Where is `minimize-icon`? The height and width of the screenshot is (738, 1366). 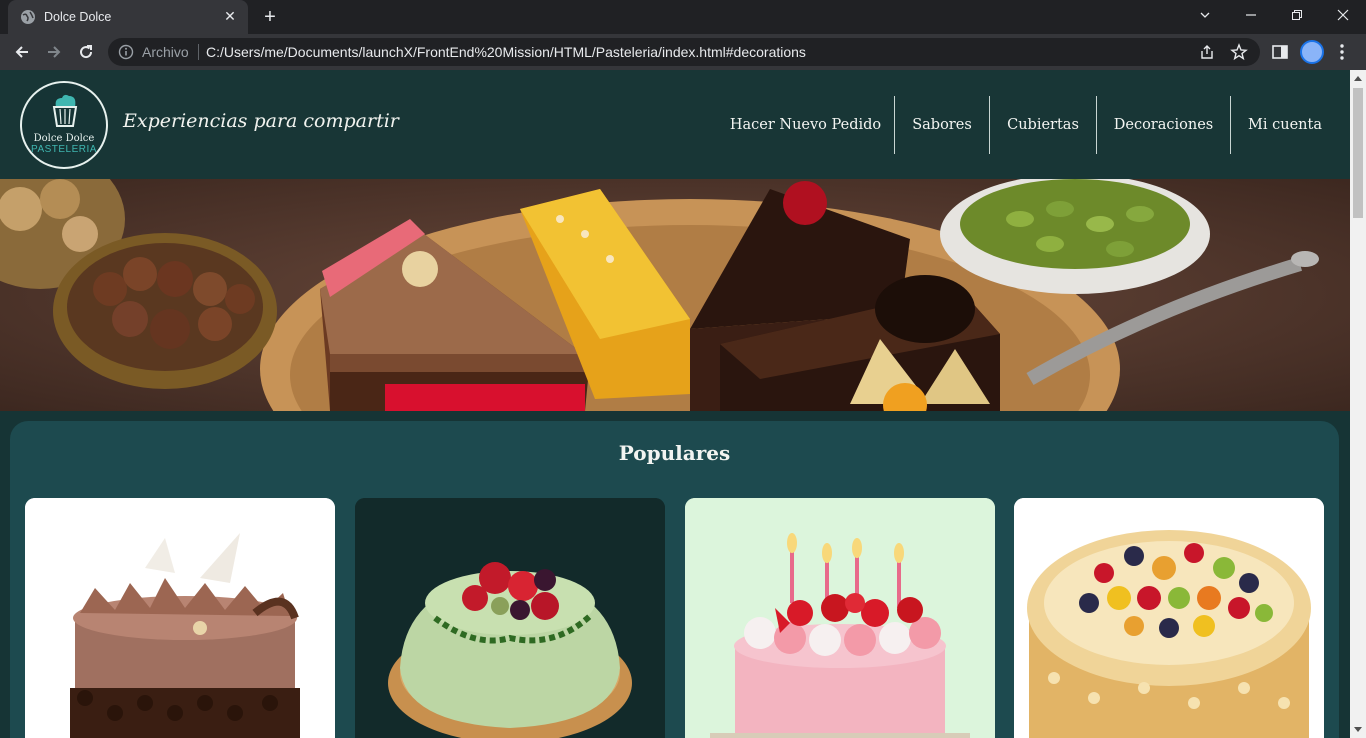 minimize-icon is located at coordinates (1251, 15).